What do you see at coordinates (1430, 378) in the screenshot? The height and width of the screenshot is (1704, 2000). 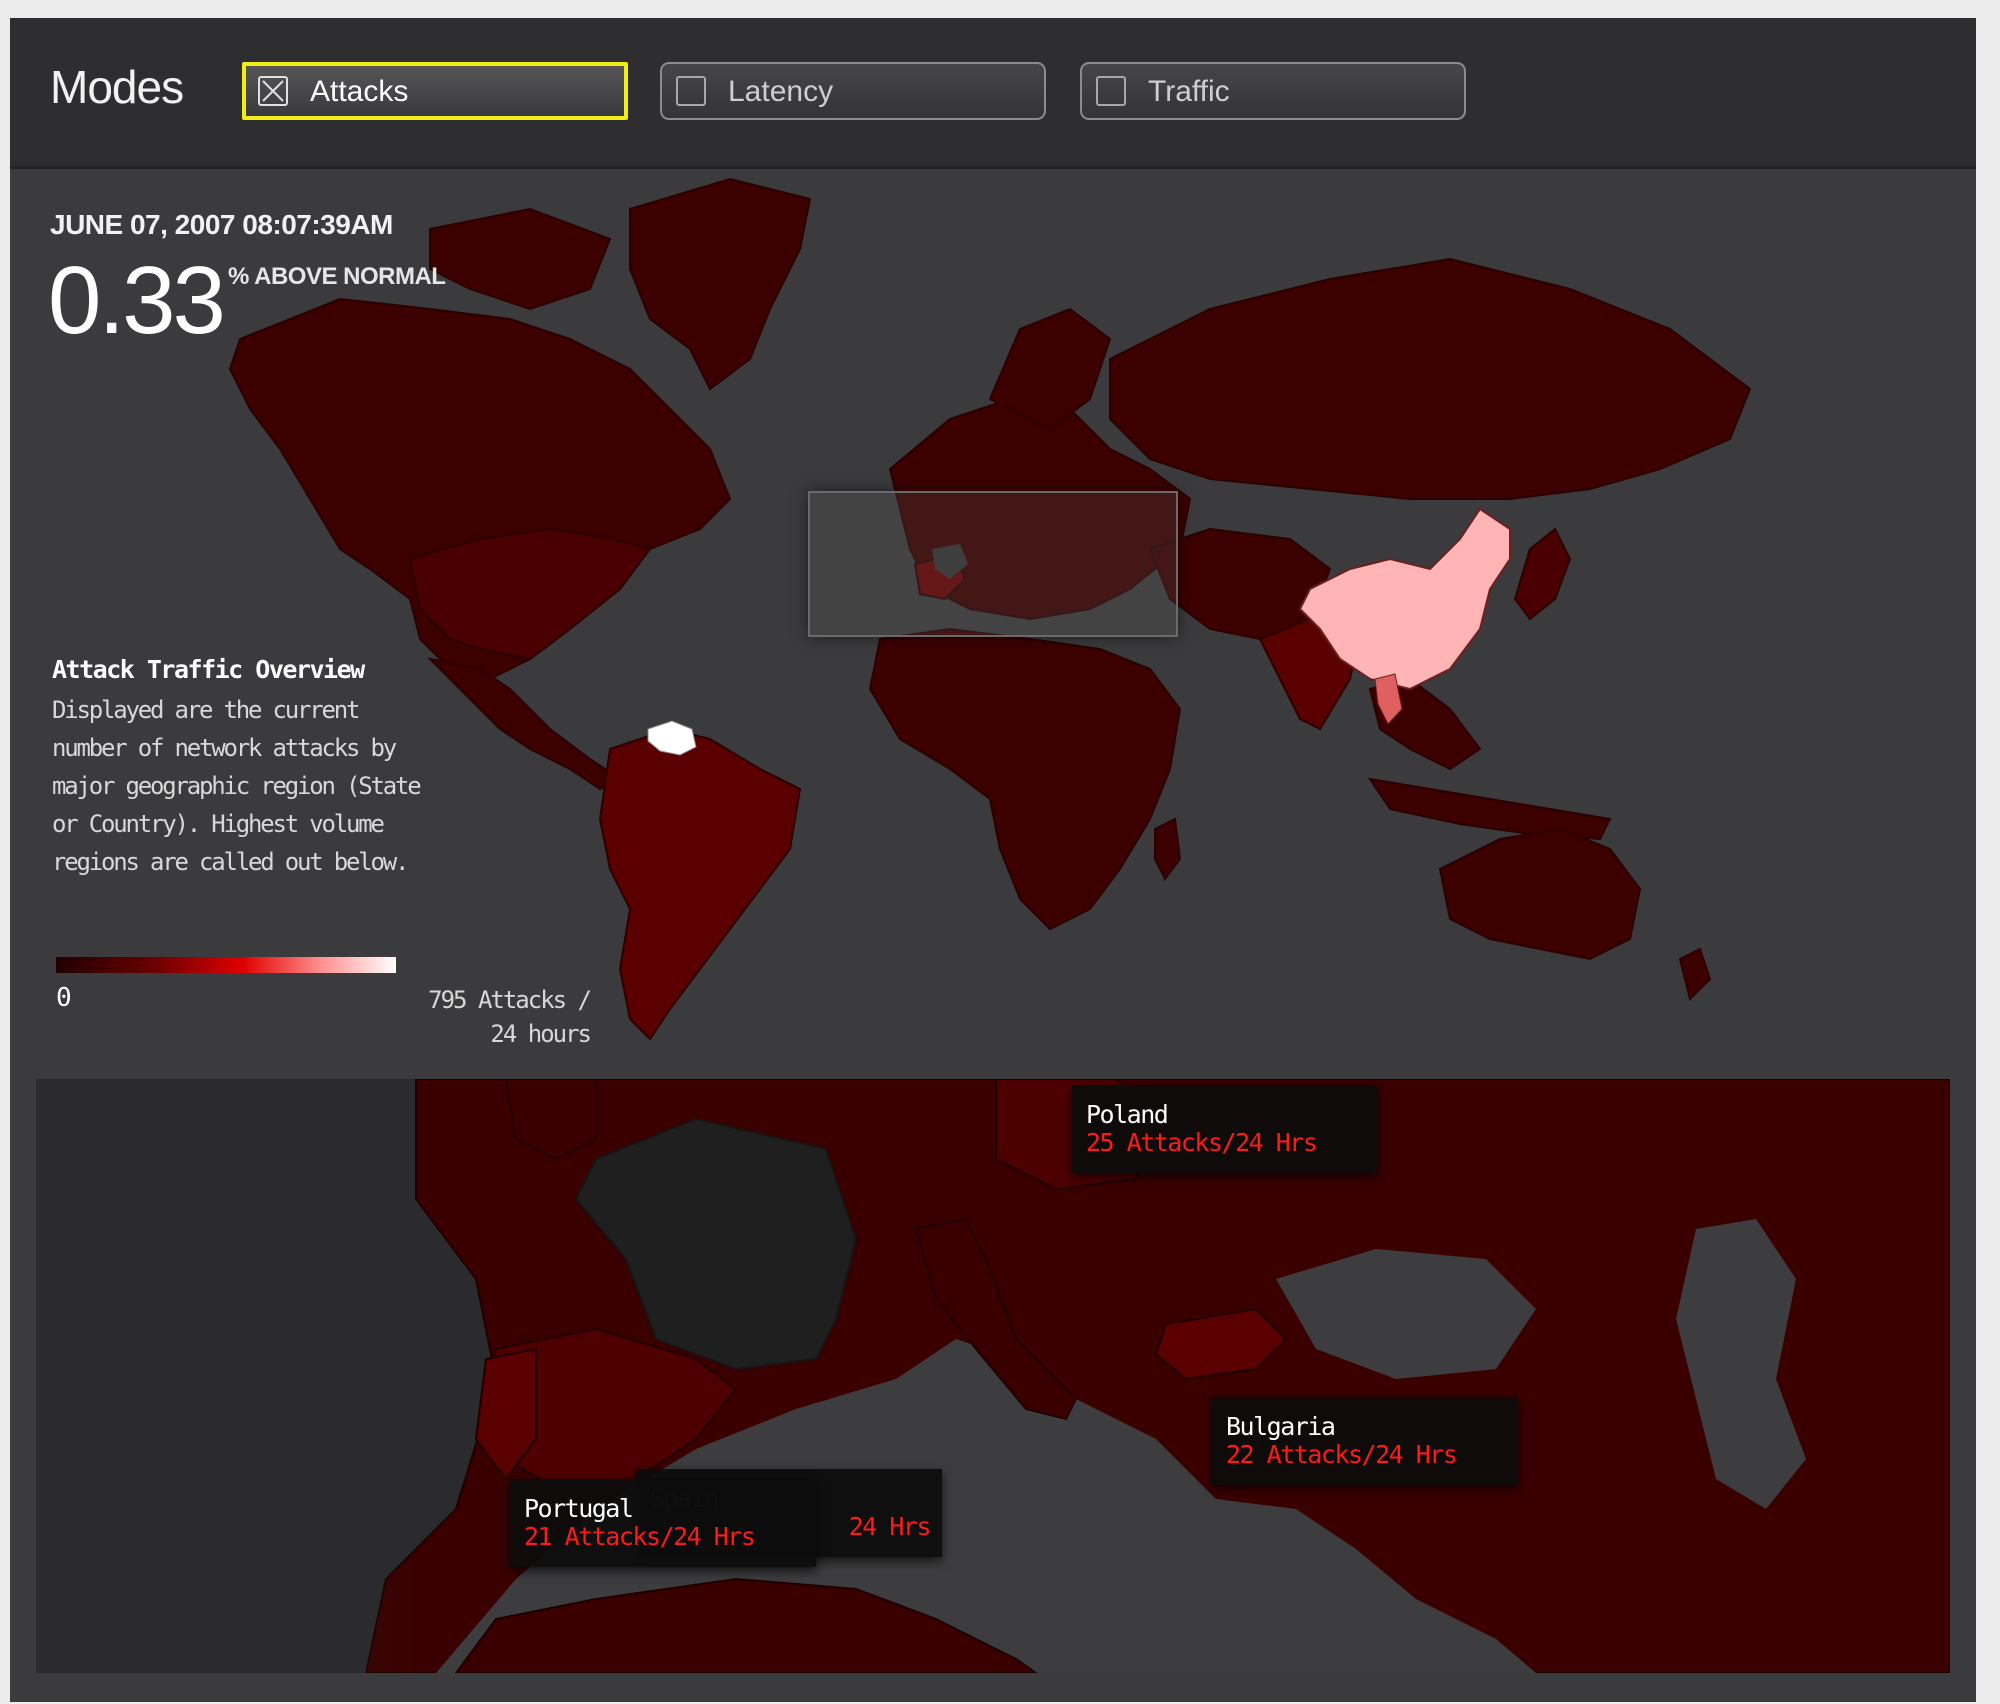 I see `map-region-russia` at bounding box center [1430, 378].